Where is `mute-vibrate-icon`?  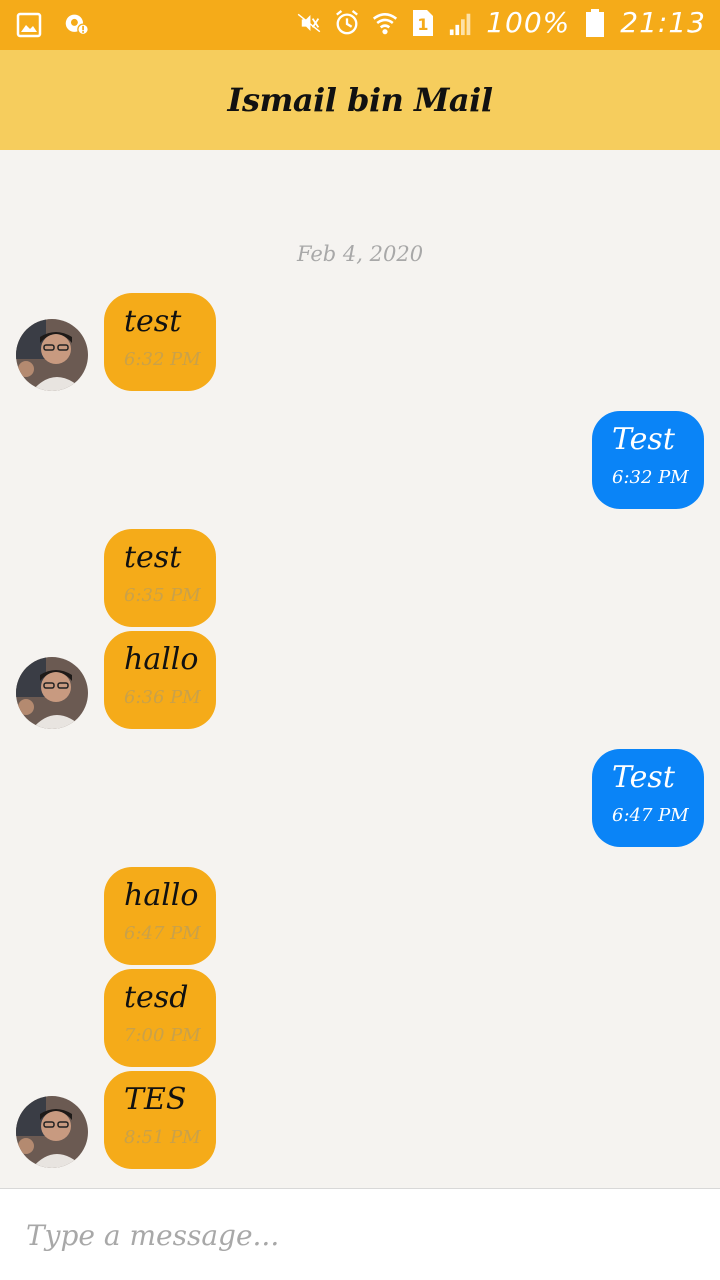 mute-vibrate-icon is located at coordinates (309, 23).